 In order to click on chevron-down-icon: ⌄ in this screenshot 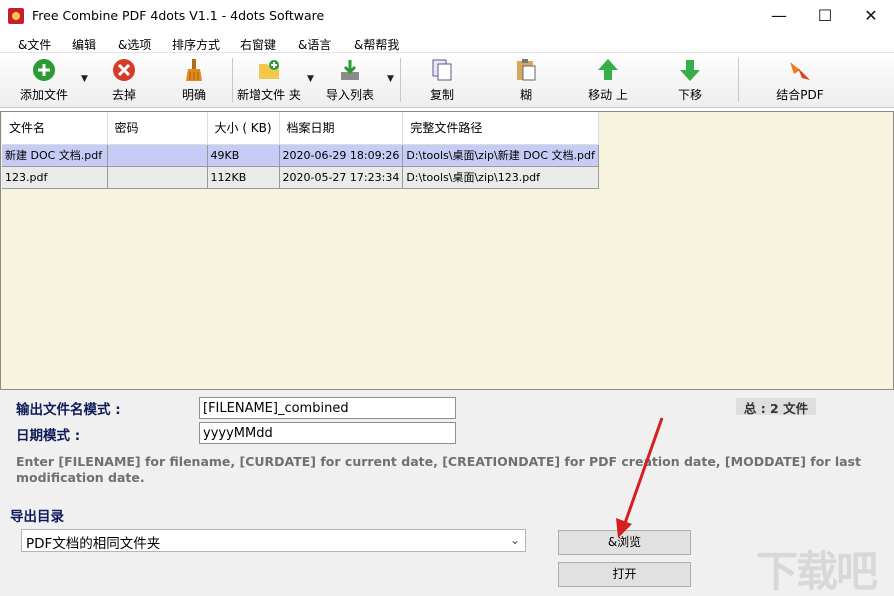, I will do `click(514, 540)`.